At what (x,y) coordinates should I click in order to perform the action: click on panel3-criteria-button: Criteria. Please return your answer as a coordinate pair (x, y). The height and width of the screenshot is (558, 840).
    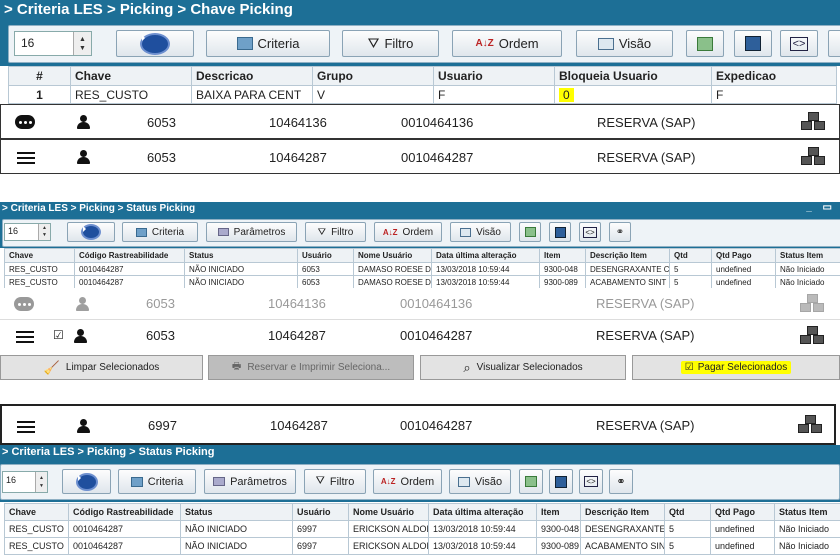
    Looking at the image, I should click on (157, 481).